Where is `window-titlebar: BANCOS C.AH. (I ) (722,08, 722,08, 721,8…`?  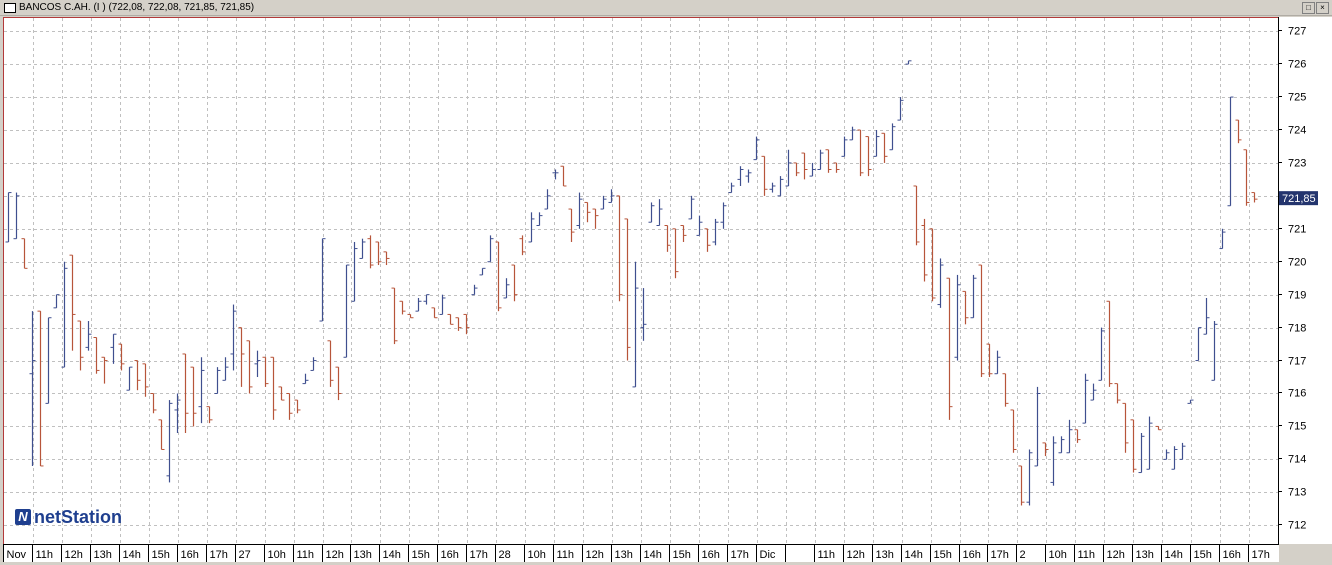 window-titlebar: BANCOS C.AH. (I ) (722,08, 722,08, 721,8… is located at coordinates (666, 8).